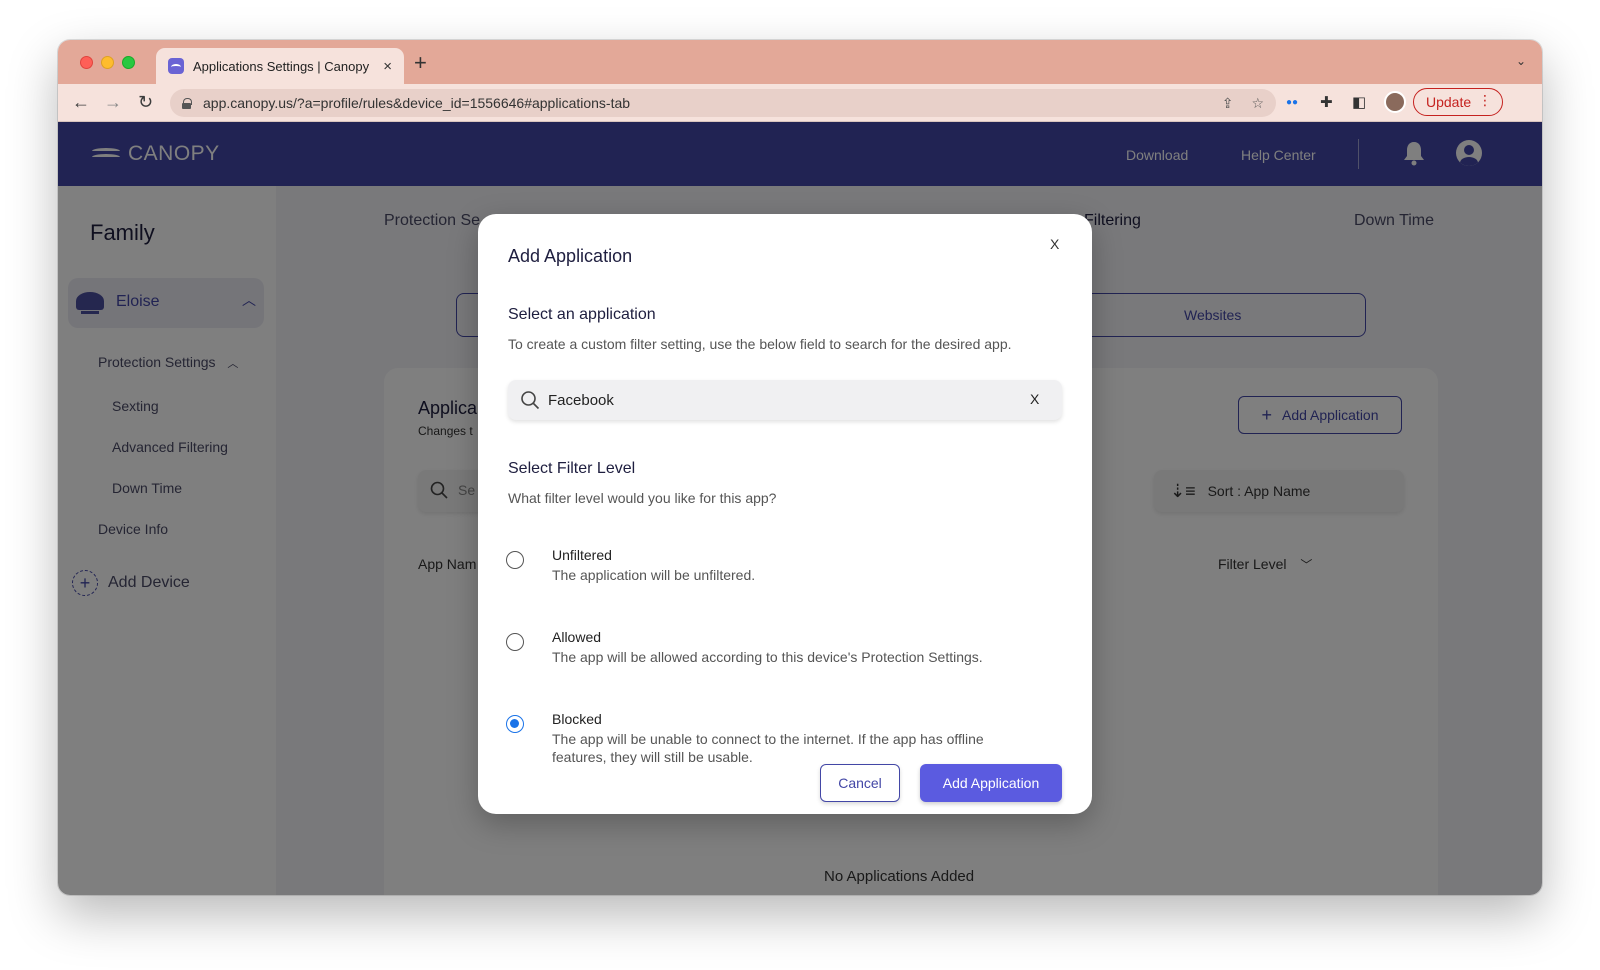 The width and height of the screenshot is (1600, 970). Describe the element at coordinates (1485, 100) in the screenshot. I see `more-menu-icon: ⋮` at that location.